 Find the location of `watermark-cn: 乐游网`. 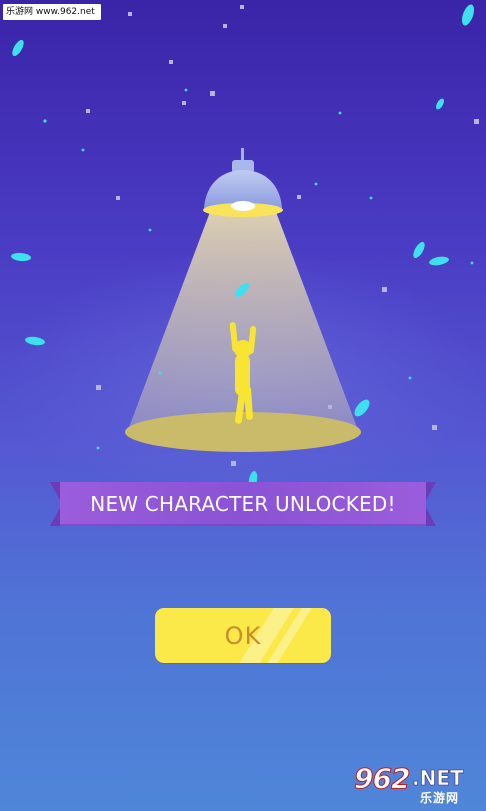

watermark-cn: 乐游网 is located at coordinates (440, 798).